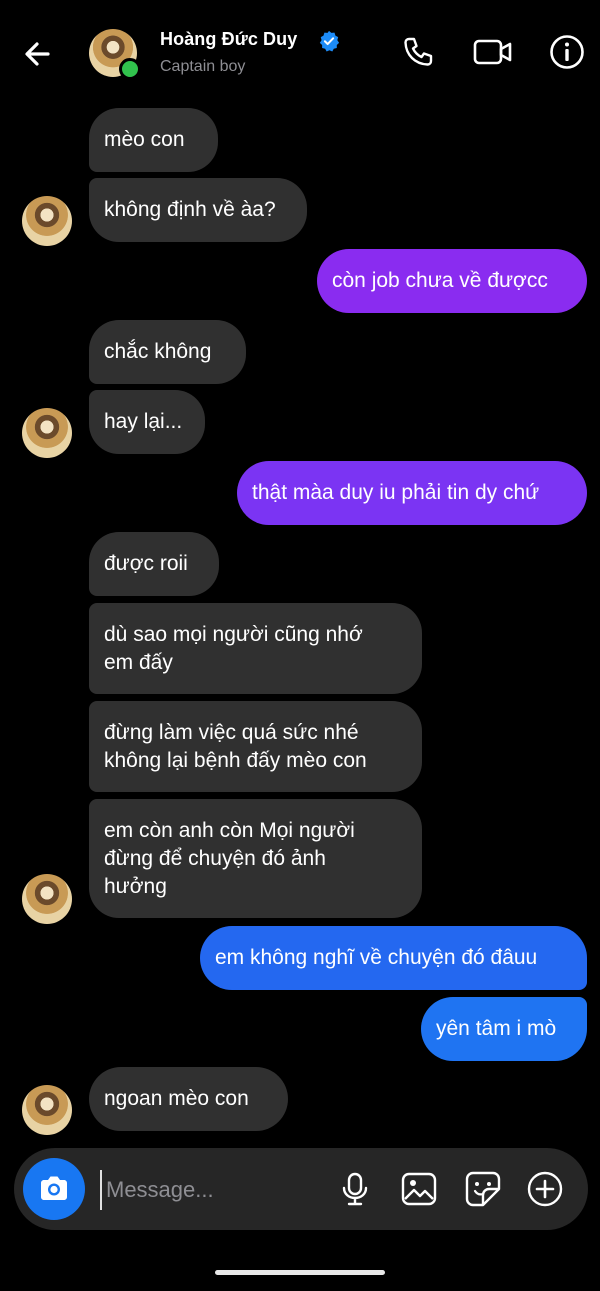  I want to click on online-status-dot, so click(130, 69).